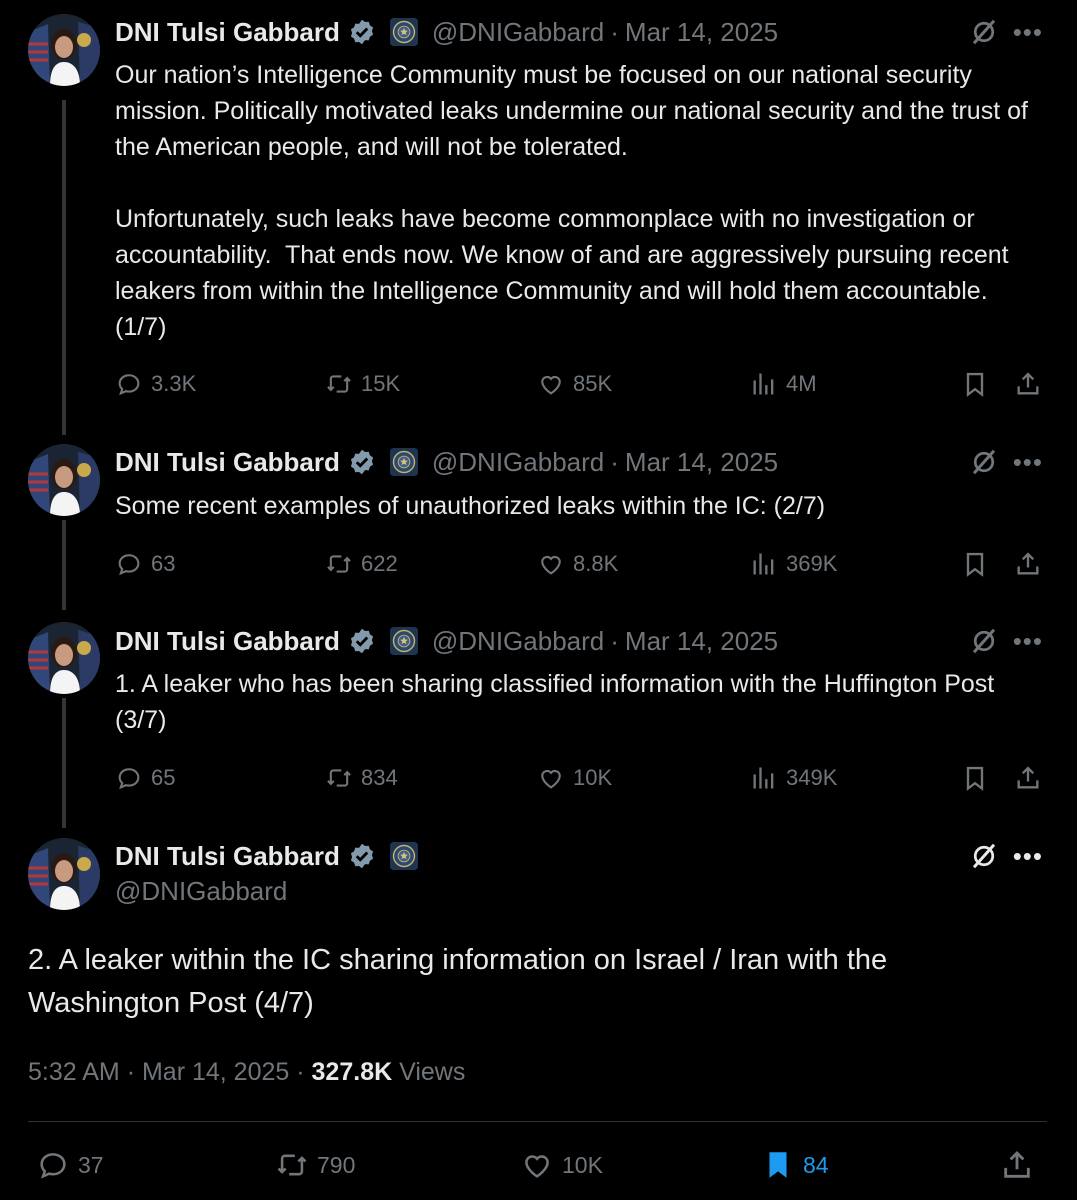 Image resolution: width=1077 pixels, height=1200 pixels. What do you see at coordinates (783, 384) in the screenshot?
I see `views-button: 4M` at bounding box center [783, 384].